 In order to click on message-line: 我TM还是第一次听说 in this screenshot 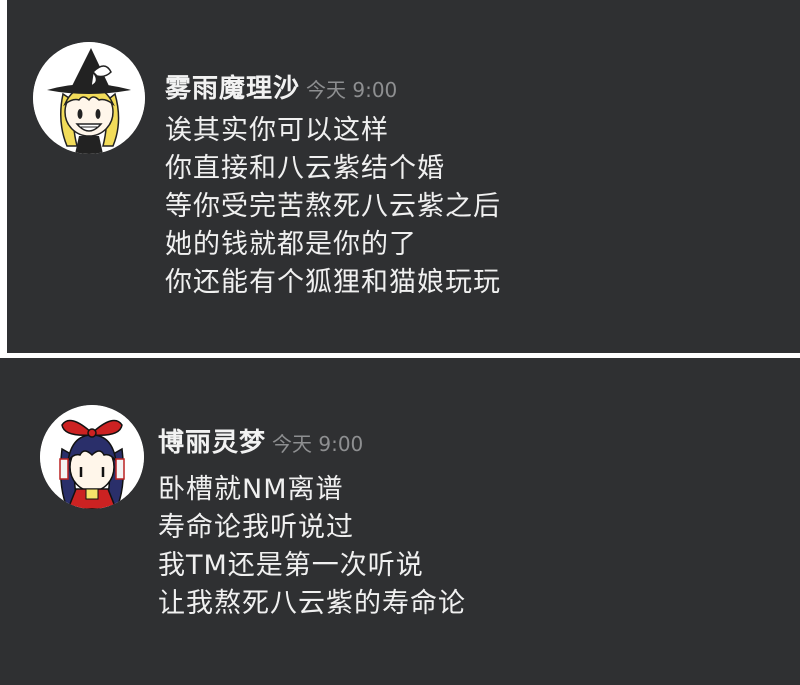, I will do `click(291, 565)`.